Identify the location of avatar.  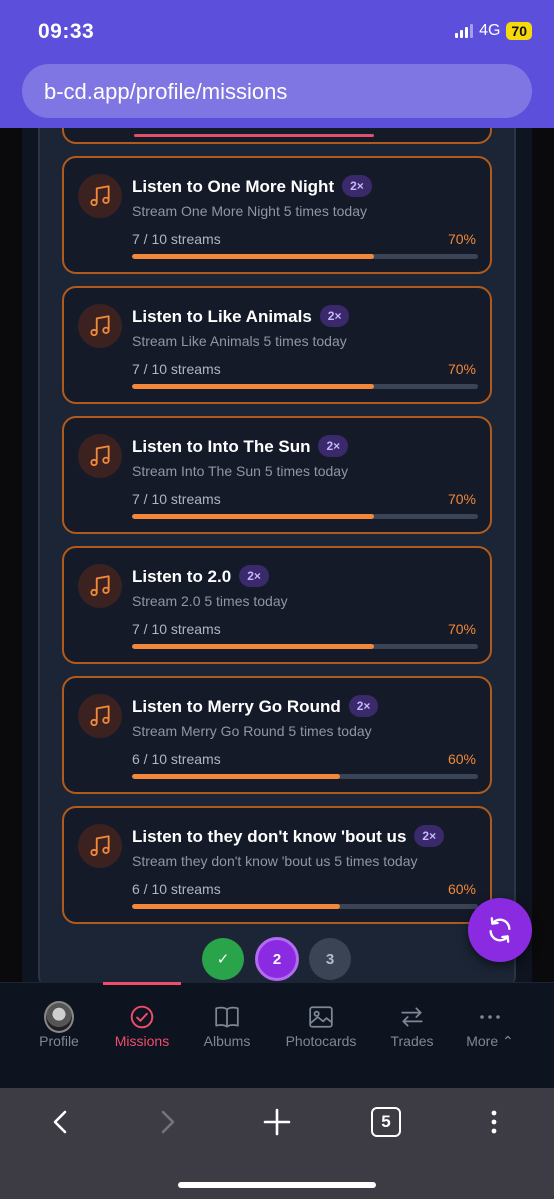
(59, 1017).